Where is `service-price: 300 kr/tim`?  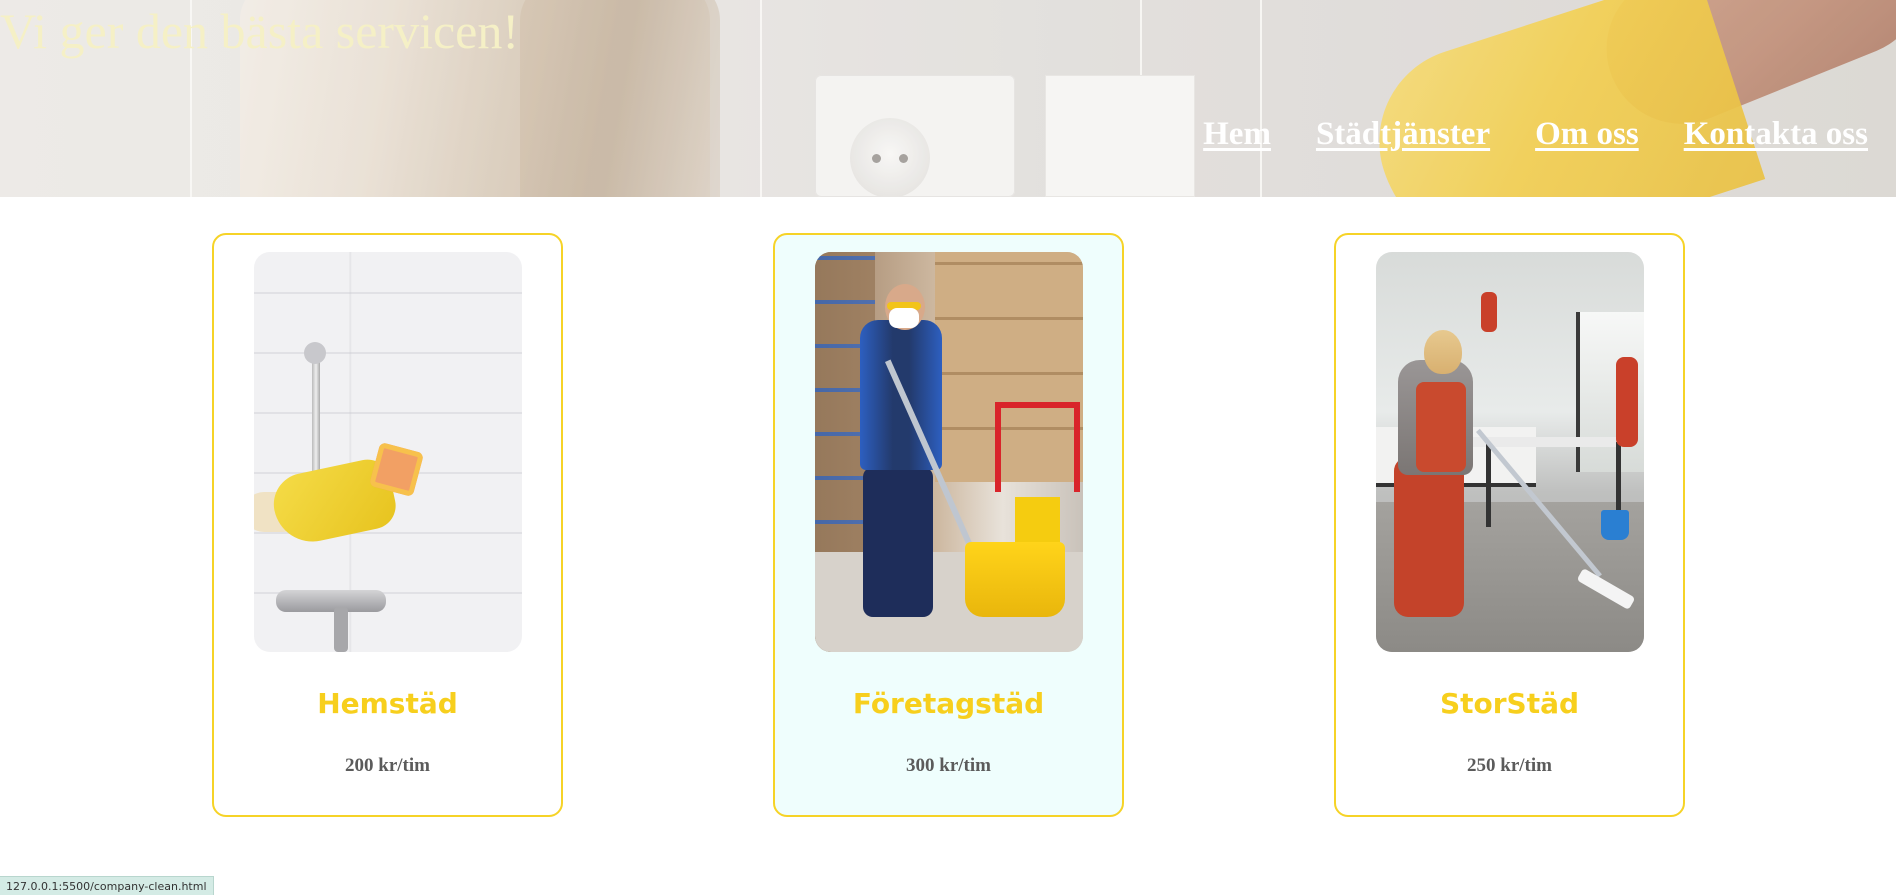 service-price: 300 kr/tim is located at coordinates (948, 765).